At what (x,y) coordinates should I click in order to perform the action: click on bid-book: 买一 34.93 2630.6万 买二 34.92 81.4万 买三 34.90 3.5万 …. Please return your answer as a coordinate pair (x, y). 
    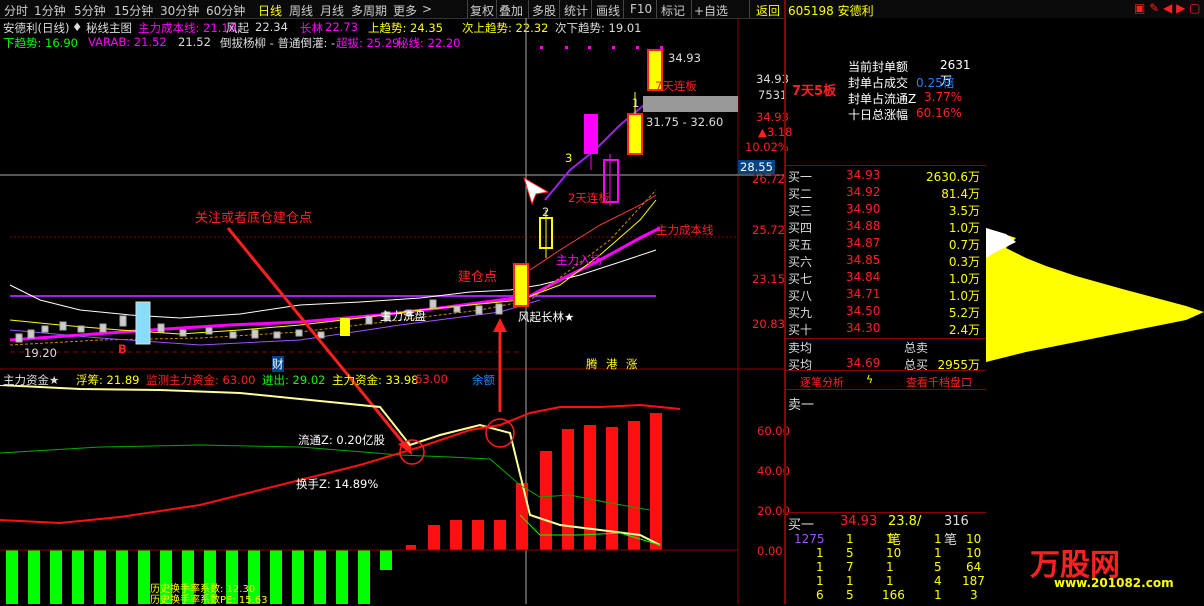
    Looking at the image, I should click on (886, 270).